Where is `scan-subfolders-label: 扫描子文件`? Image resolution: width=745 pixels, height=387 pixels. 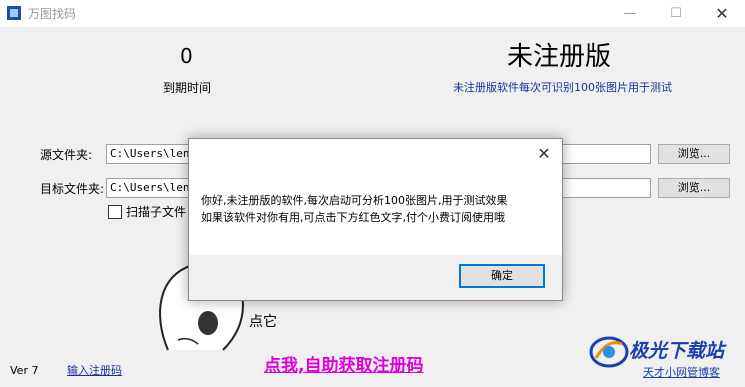 scan-subfolders-label: 扫描子文件 is located at coordinates (156, 212).